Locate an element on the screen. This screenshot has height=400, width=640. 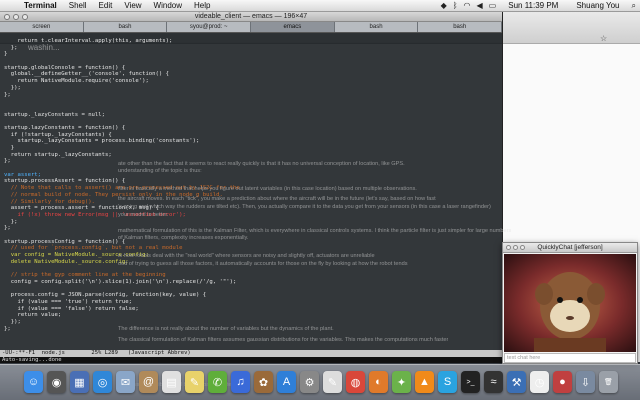
contacts-icon: @ is located at coordinates (148, 382).